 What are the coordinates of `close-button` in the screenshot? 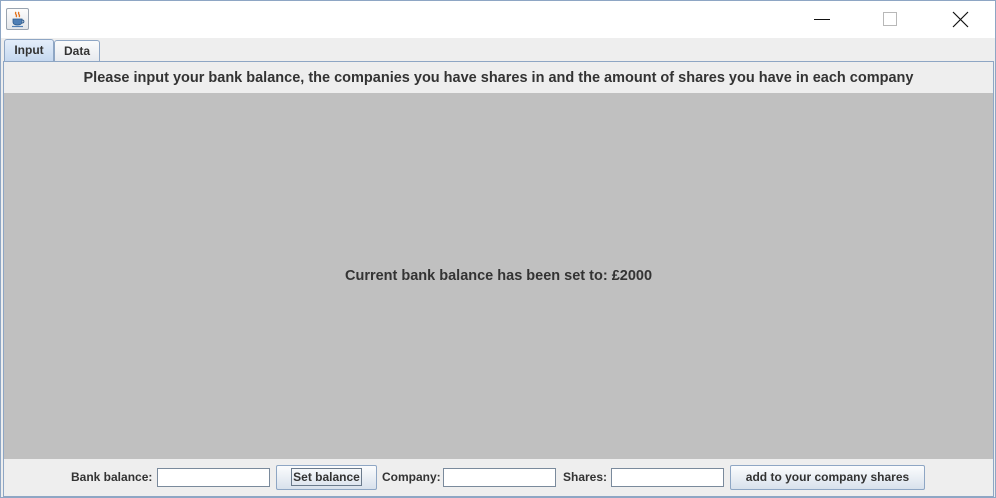 It's located at (960, 19).